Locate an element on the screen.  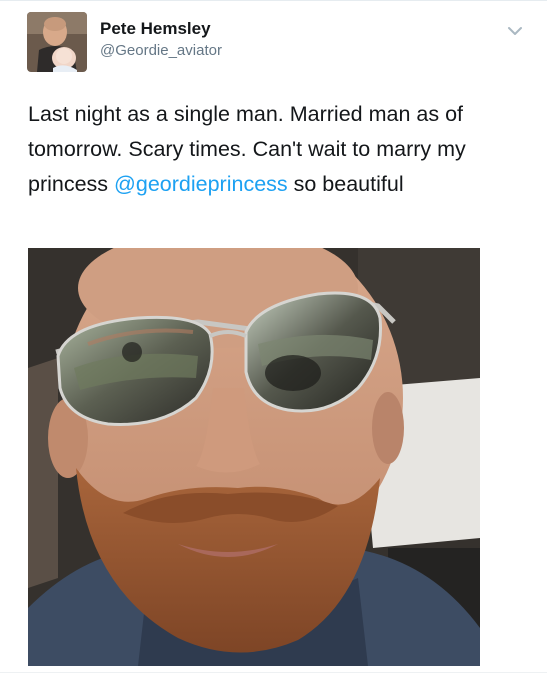
author-name: Pete Hemsley is located at coordinates (155, 29).